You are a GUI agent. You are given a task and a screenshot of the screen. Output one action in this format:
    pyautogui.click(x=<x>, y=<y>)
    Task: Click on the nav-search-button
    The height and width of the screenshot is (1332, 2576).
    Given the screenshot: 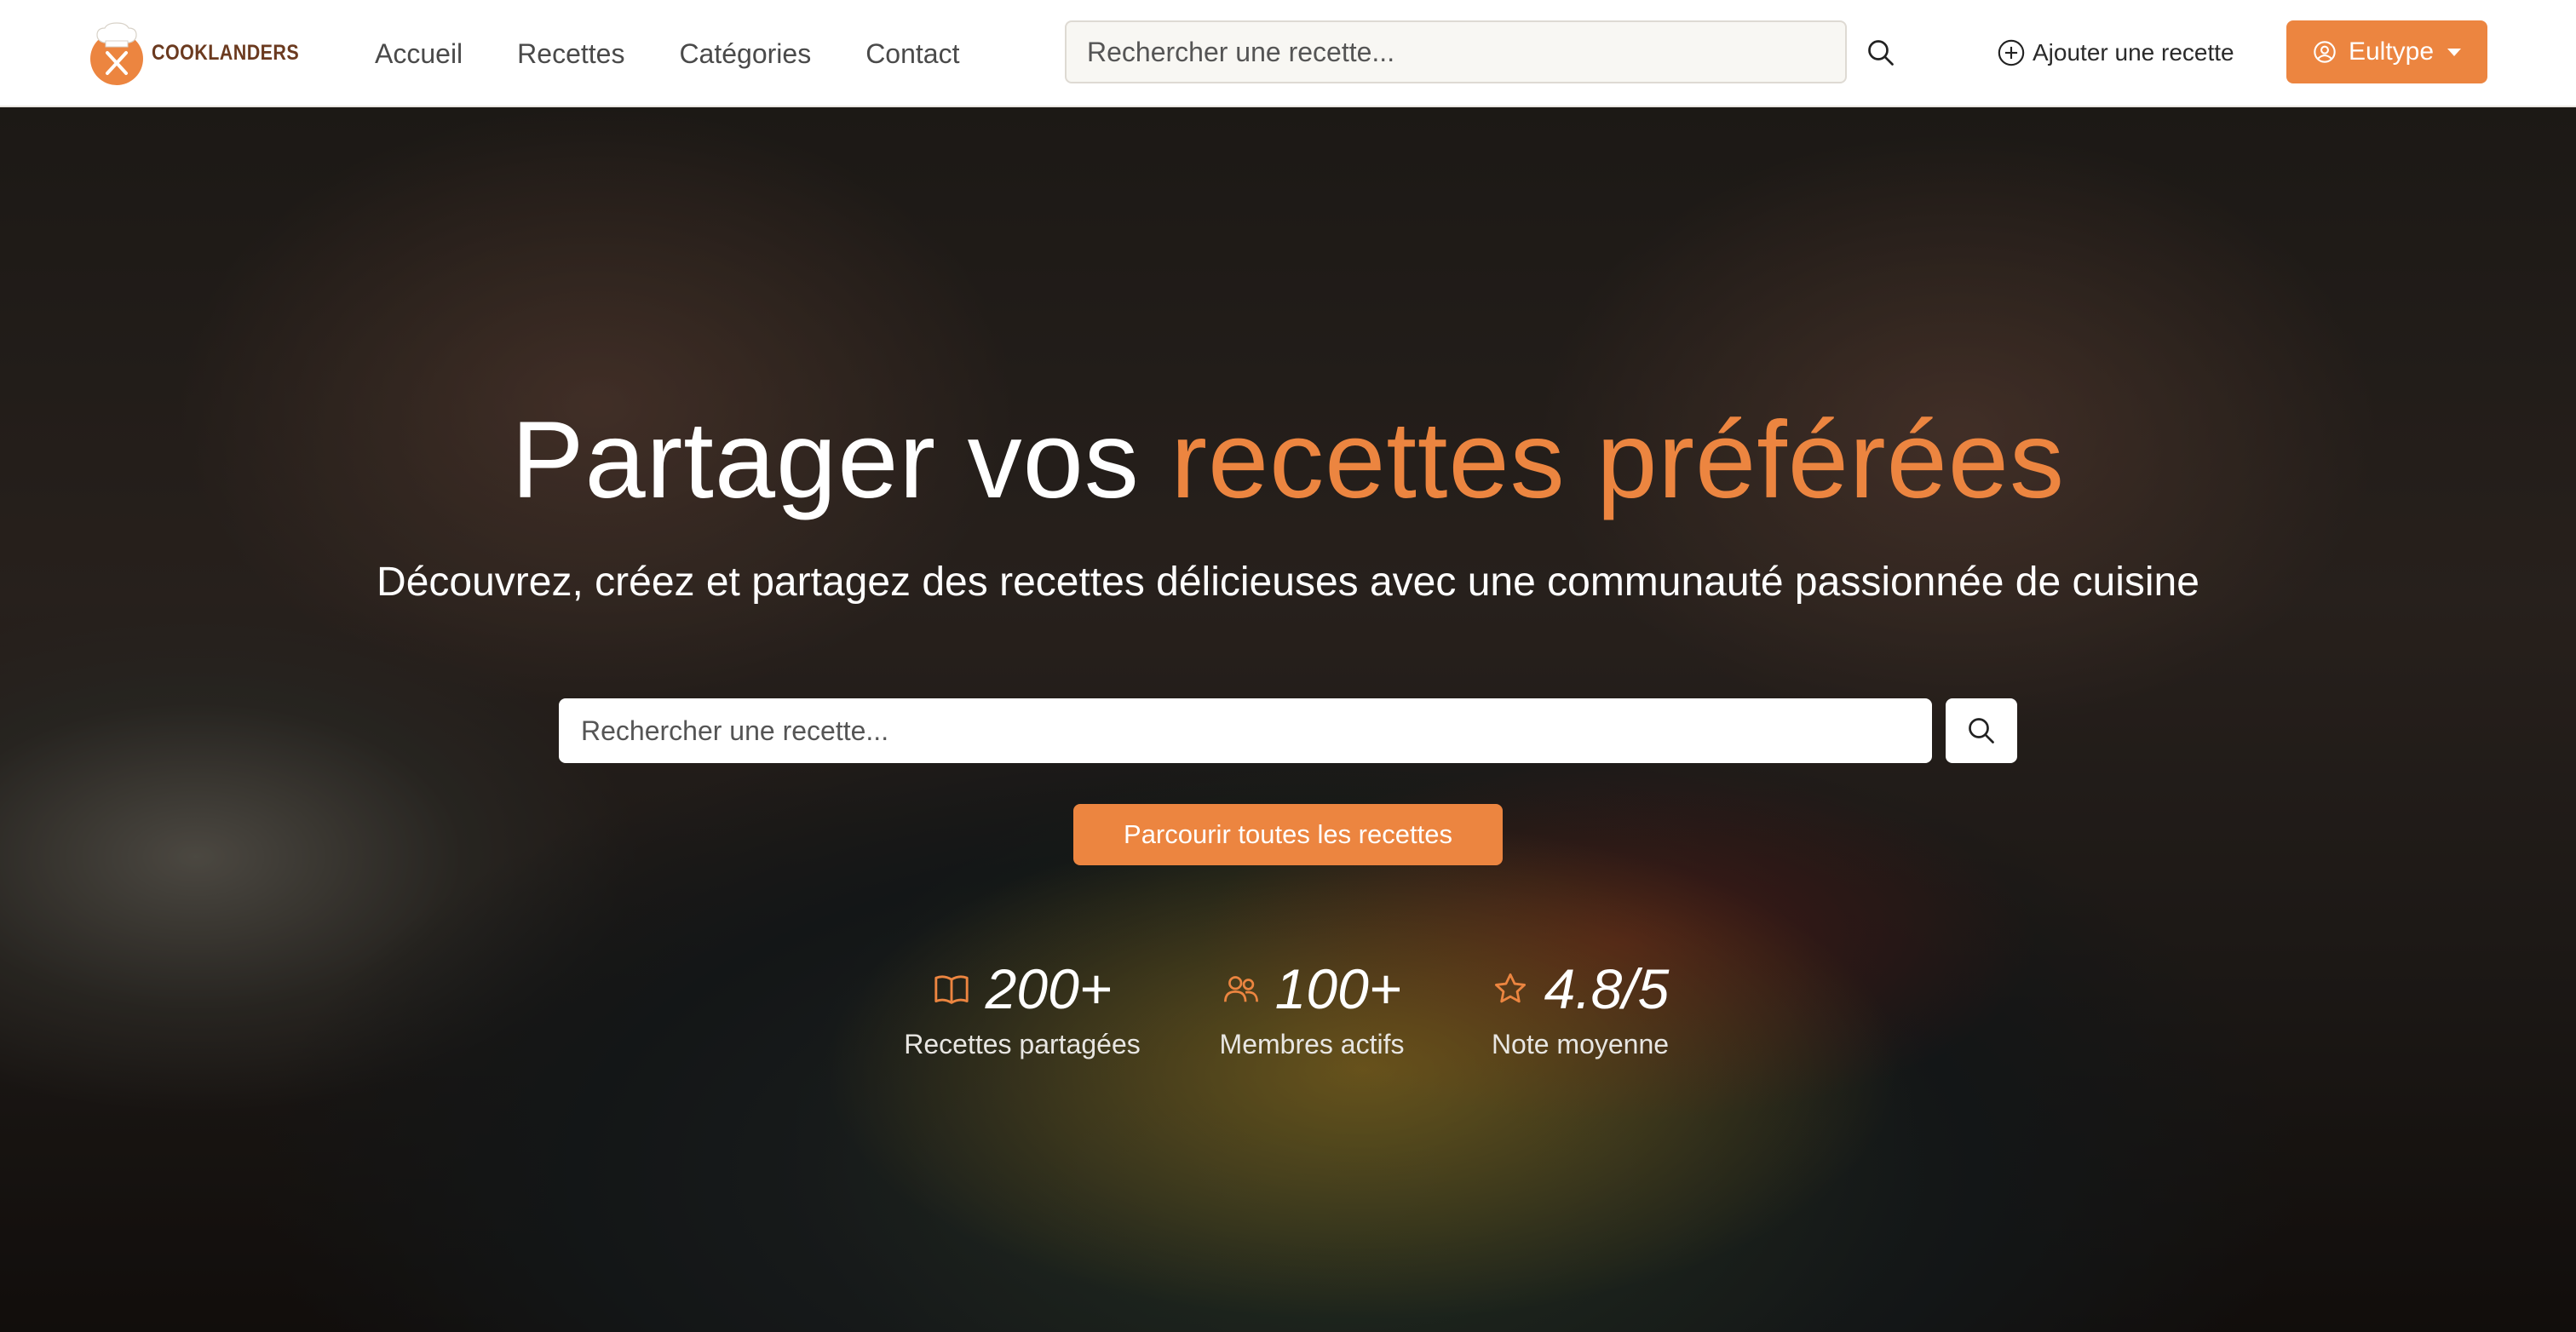 What is the action you would take?
    pyautogui.click(x=1881, y=53)
    